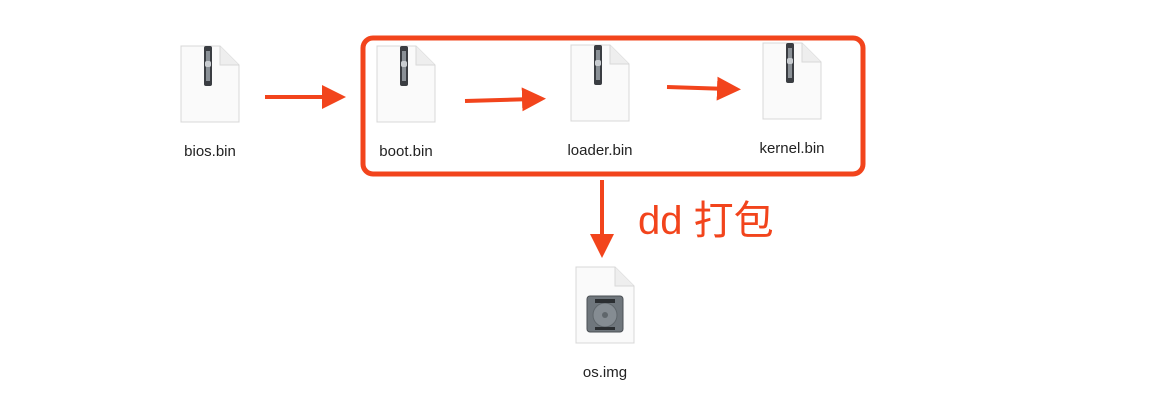  I want to click on file-os-img: os.img, so click(605, 323).